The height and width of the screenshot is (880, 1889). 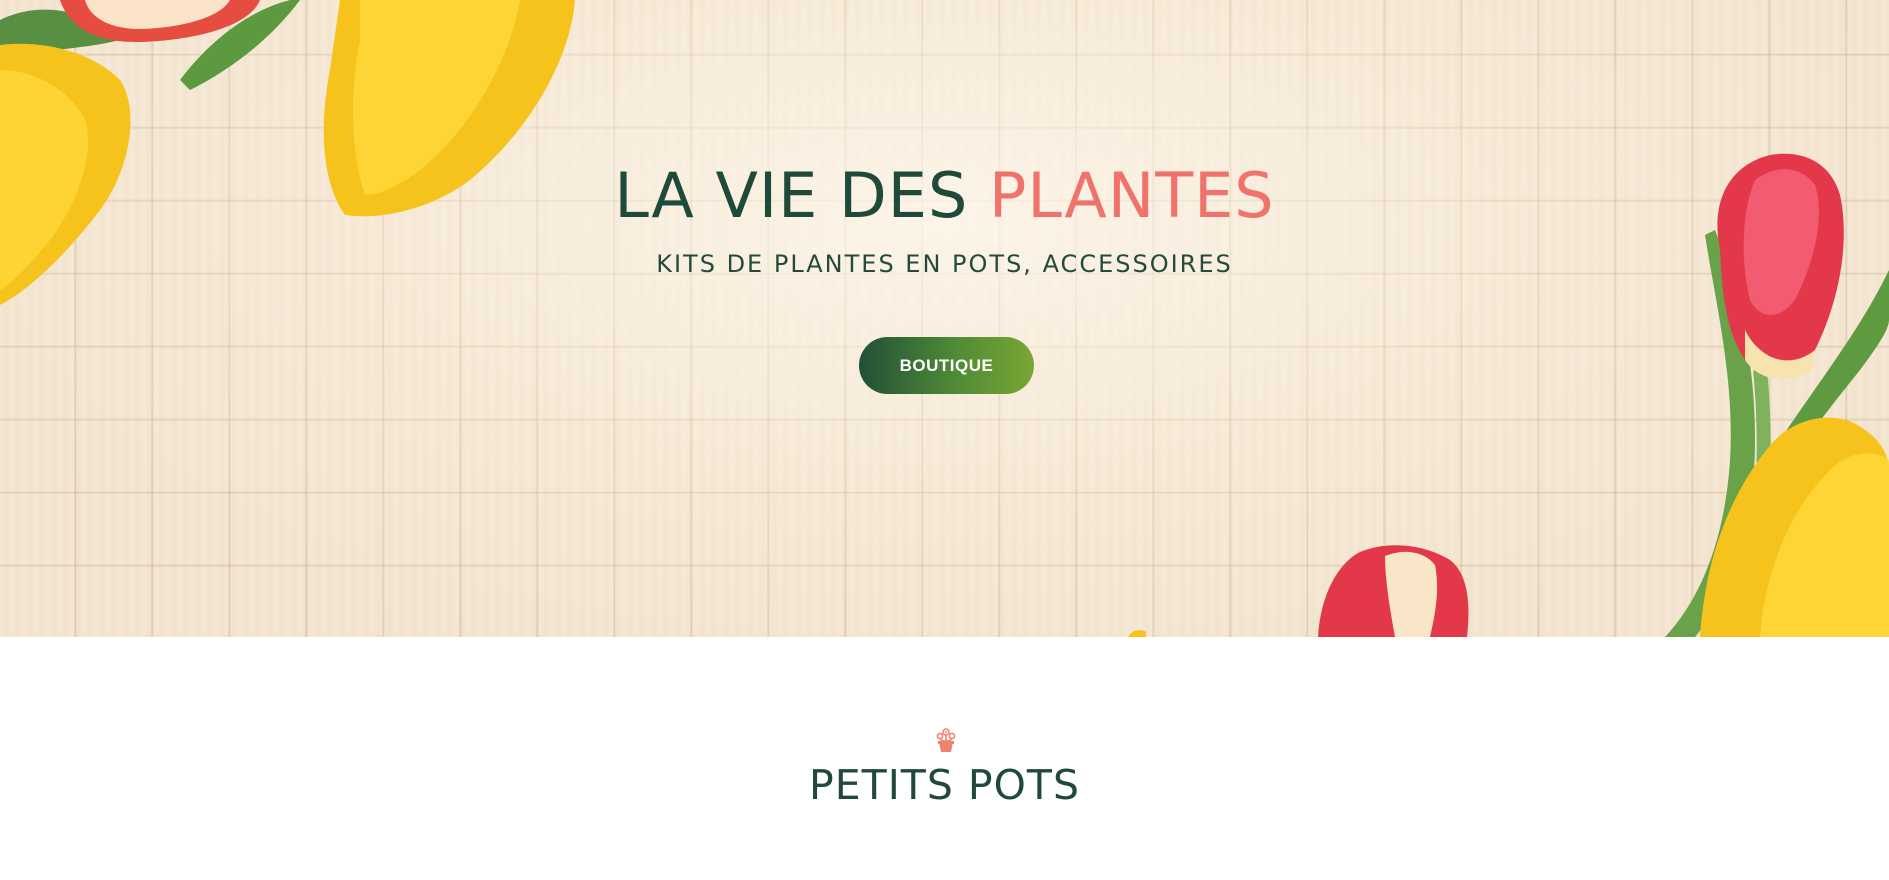 What do you see at coordinates (946, 740) in the screenshot?
I see `flower-pot-icon` at bounding box center [946, 740].